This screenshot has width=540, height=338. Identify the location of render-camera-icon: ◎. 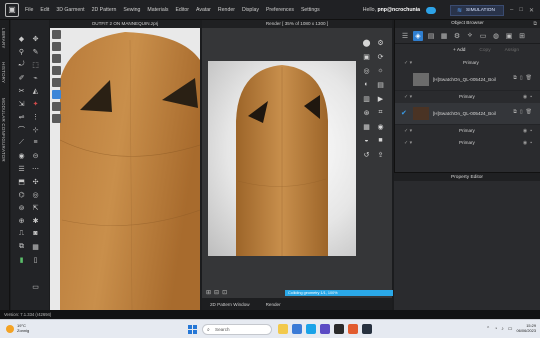
(366, 70).